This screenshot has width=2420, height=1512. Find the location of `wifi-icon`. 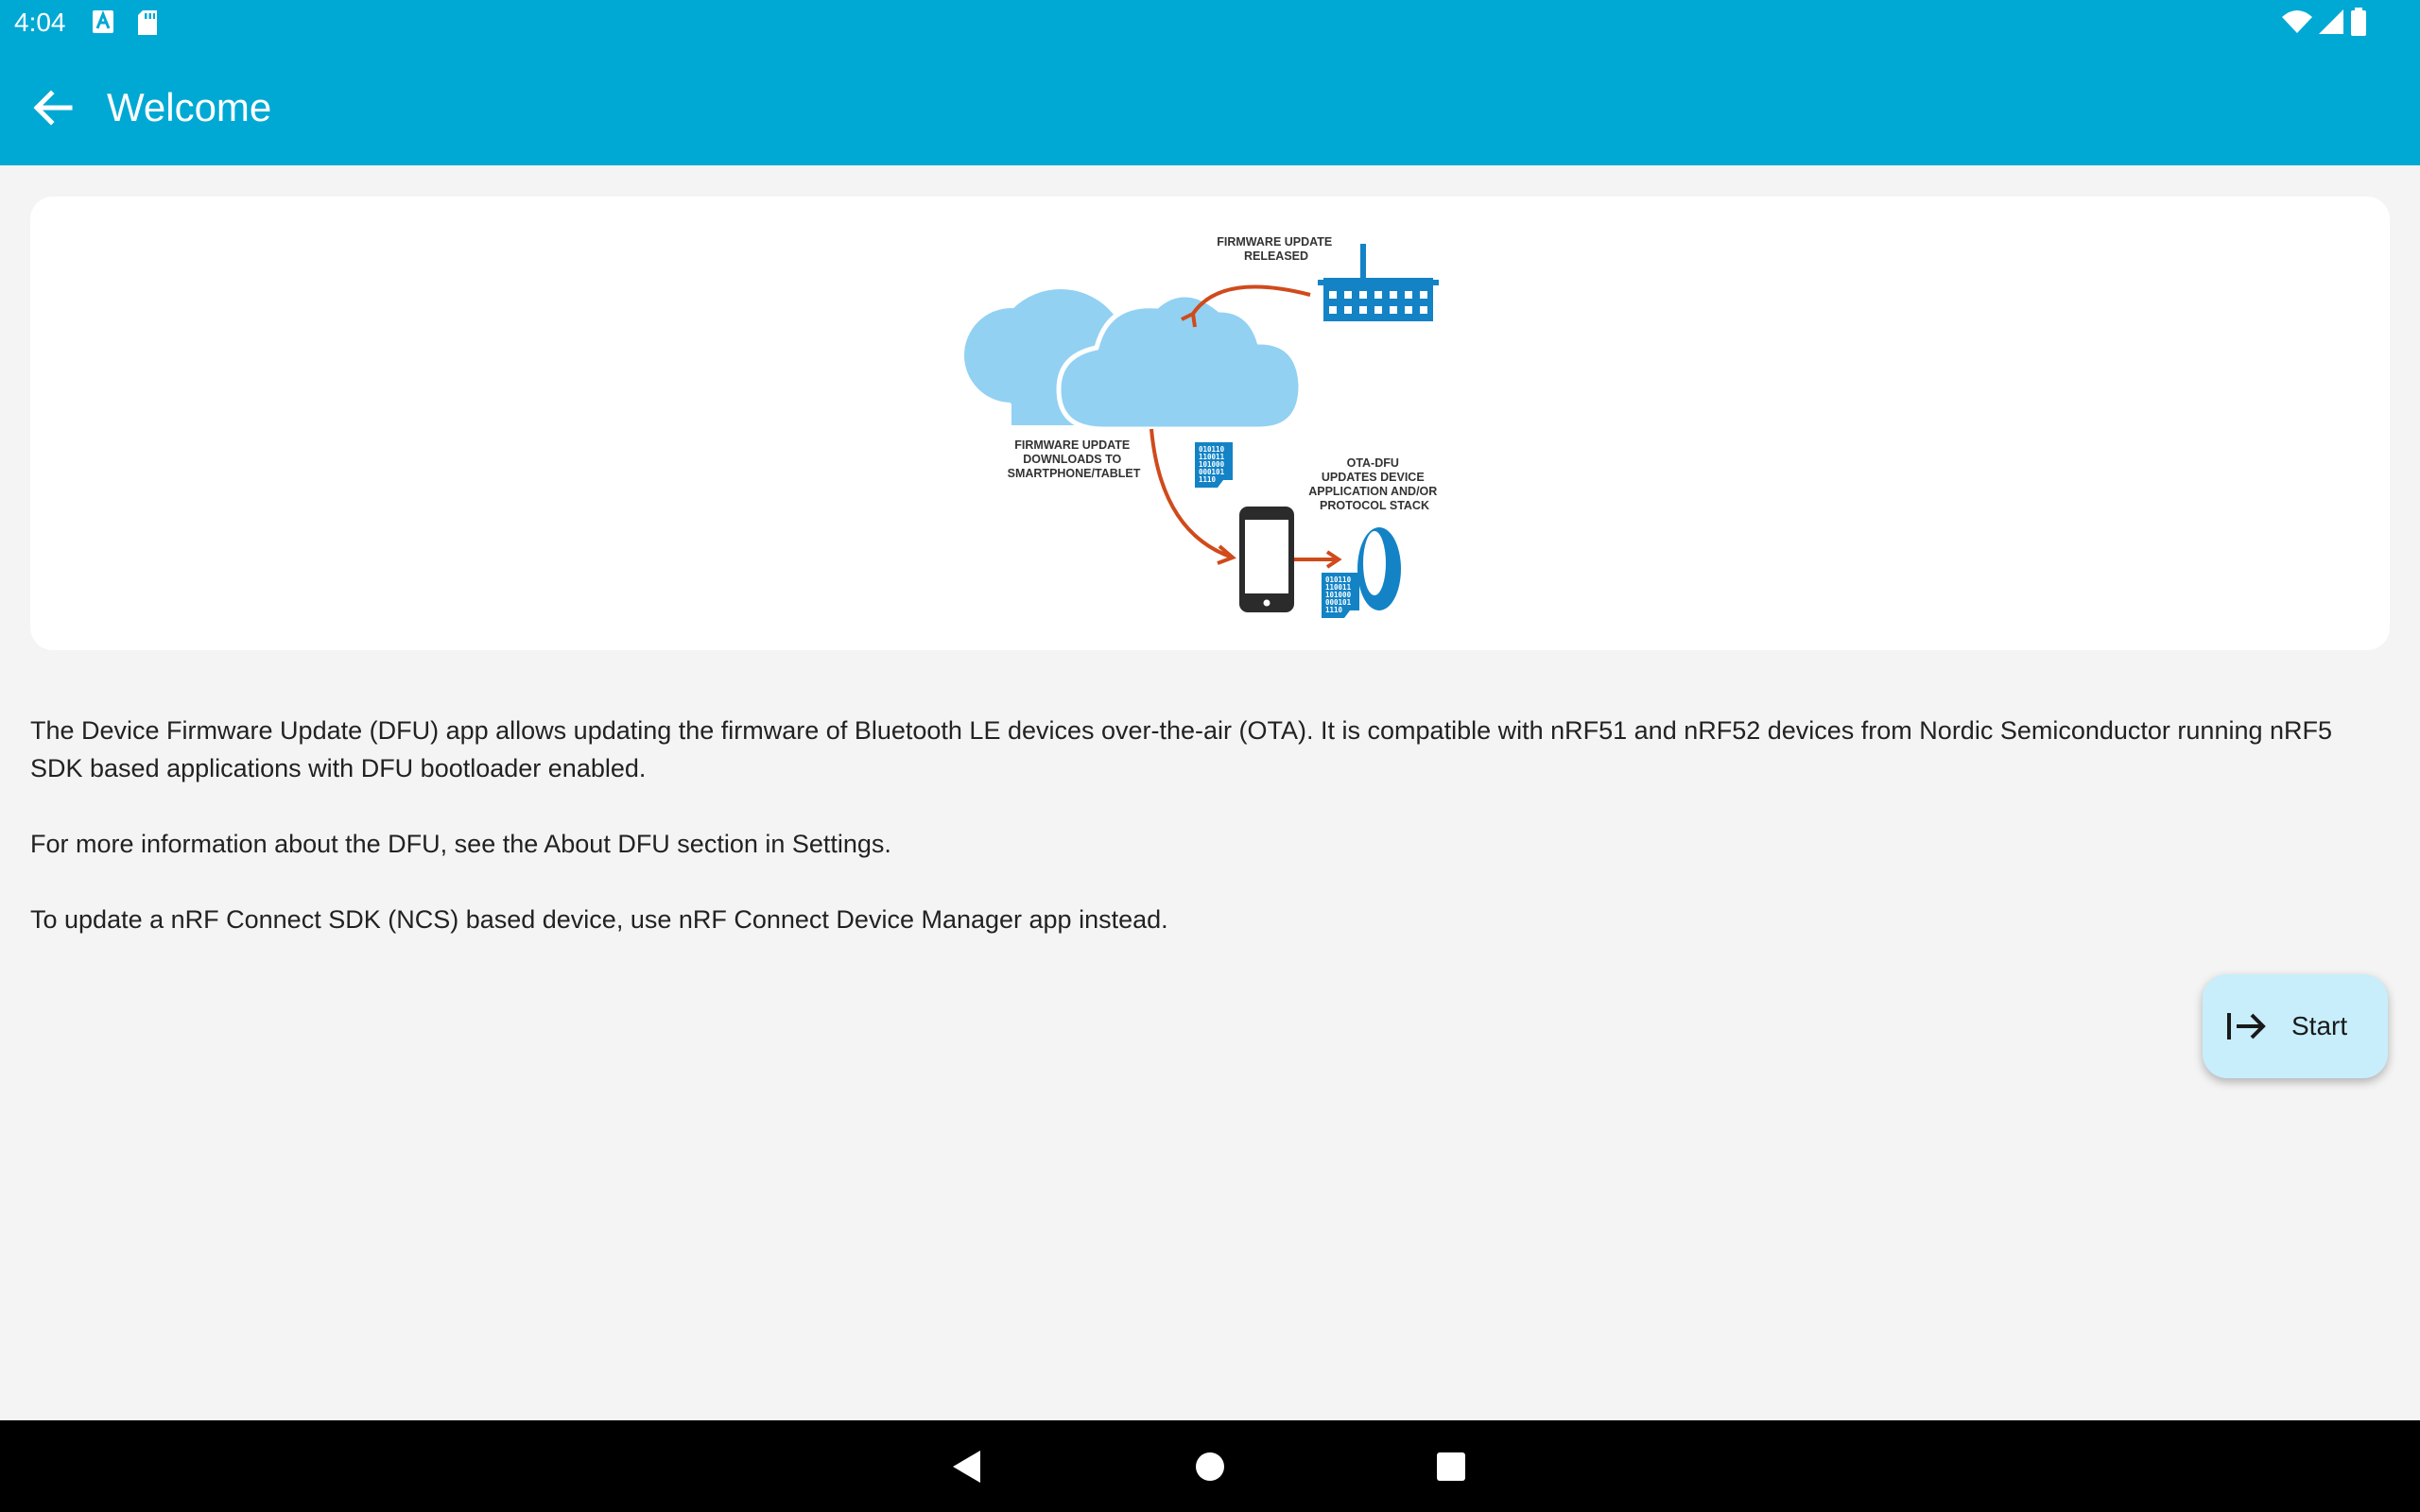

wifi-icon is located at coordinates (2297, 21).